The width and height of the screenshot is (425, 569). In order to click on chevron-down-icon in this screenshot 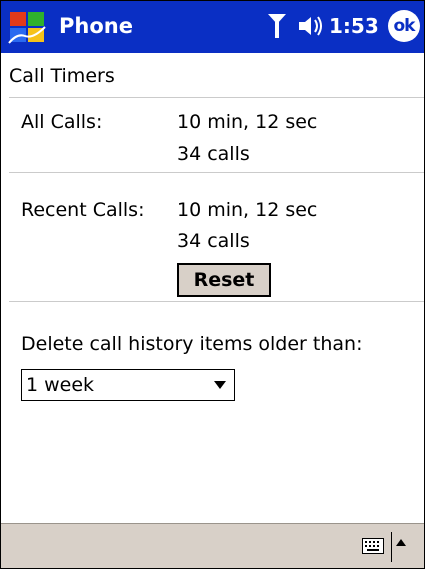, I will do `click(220, 385)`.